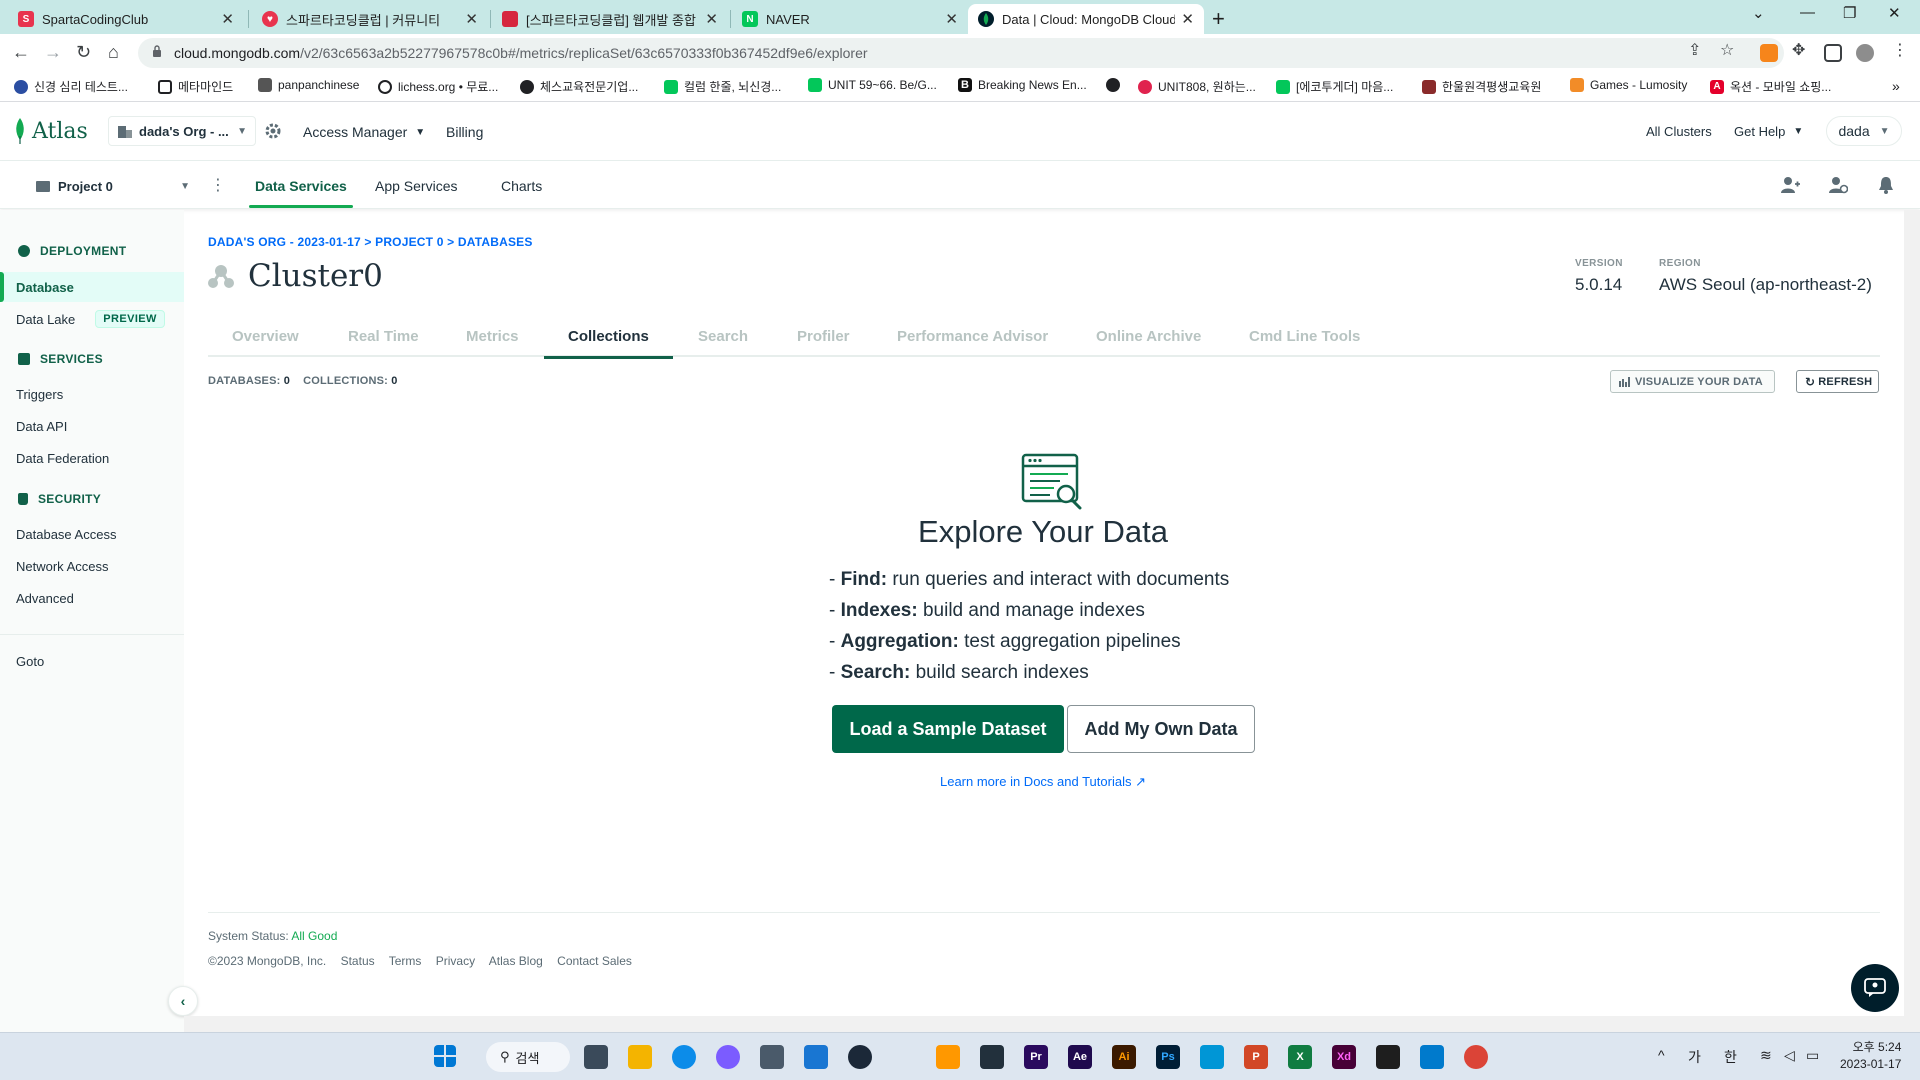 The image size is (1920, 1080). Describe the element at coordinates (1758, 13) in the screenshot. I see `tab-search-chevron-icon: ⌄` at that location.